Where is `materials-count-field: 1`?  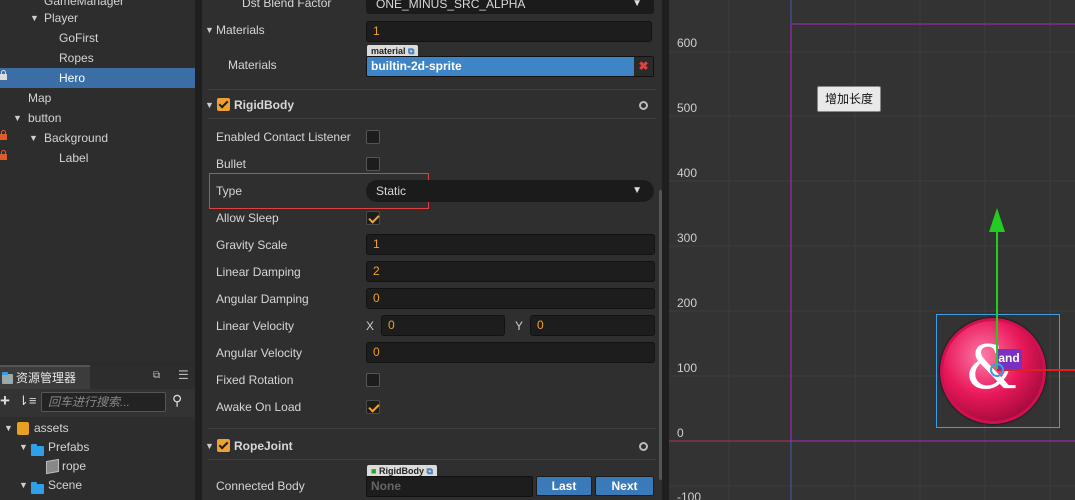 materials-count-field: 1 is located at coordinates (509, 31).